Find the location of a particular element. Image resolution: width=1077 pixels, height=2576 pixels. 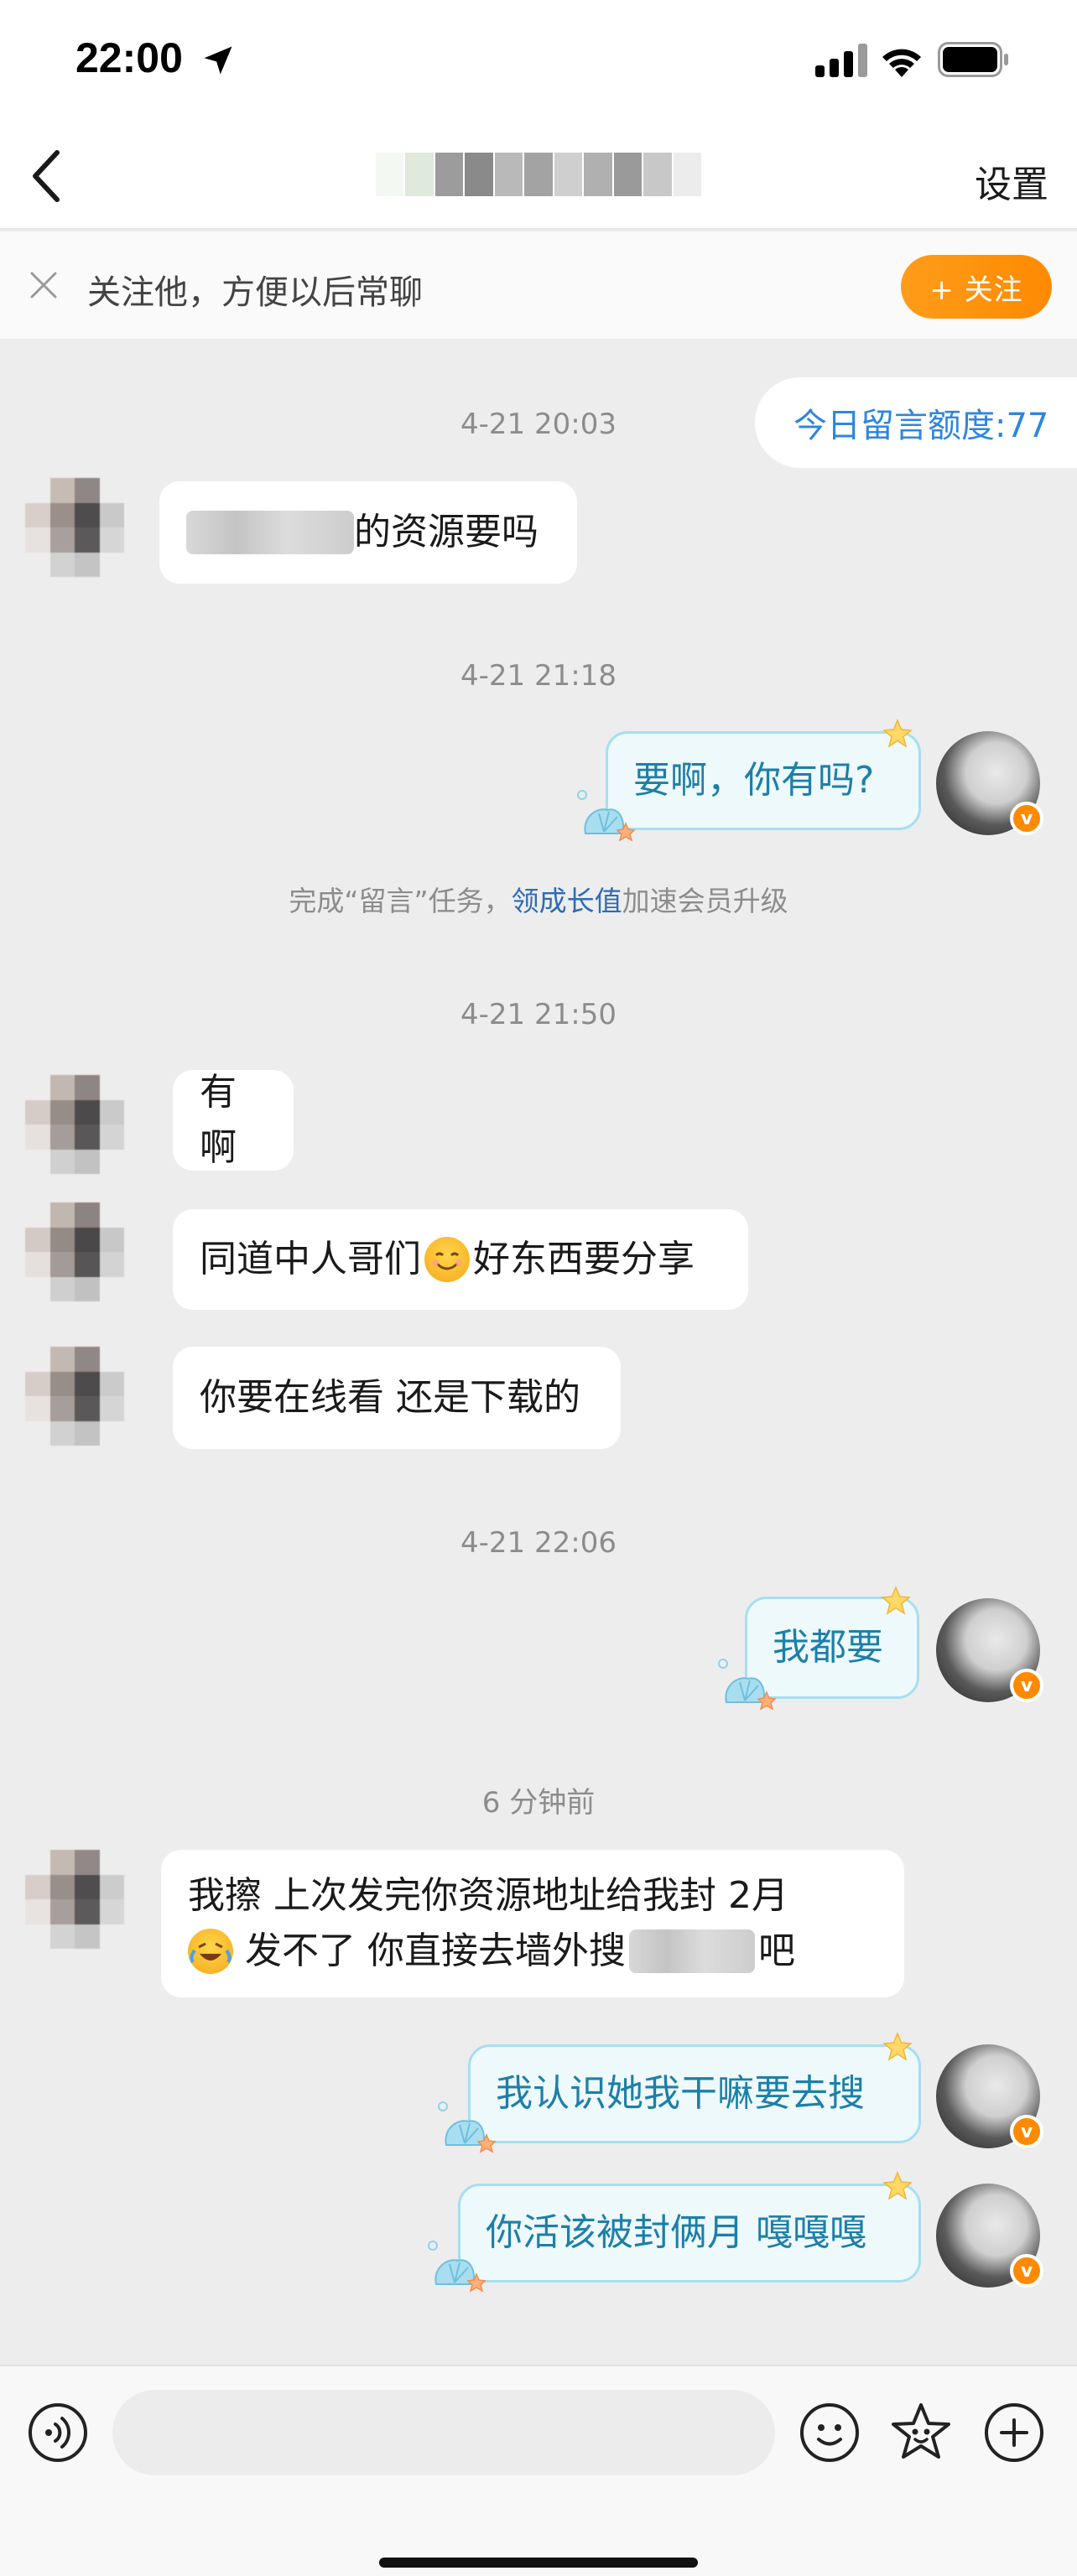

wifi-icon is located at coordinates (901, 63).